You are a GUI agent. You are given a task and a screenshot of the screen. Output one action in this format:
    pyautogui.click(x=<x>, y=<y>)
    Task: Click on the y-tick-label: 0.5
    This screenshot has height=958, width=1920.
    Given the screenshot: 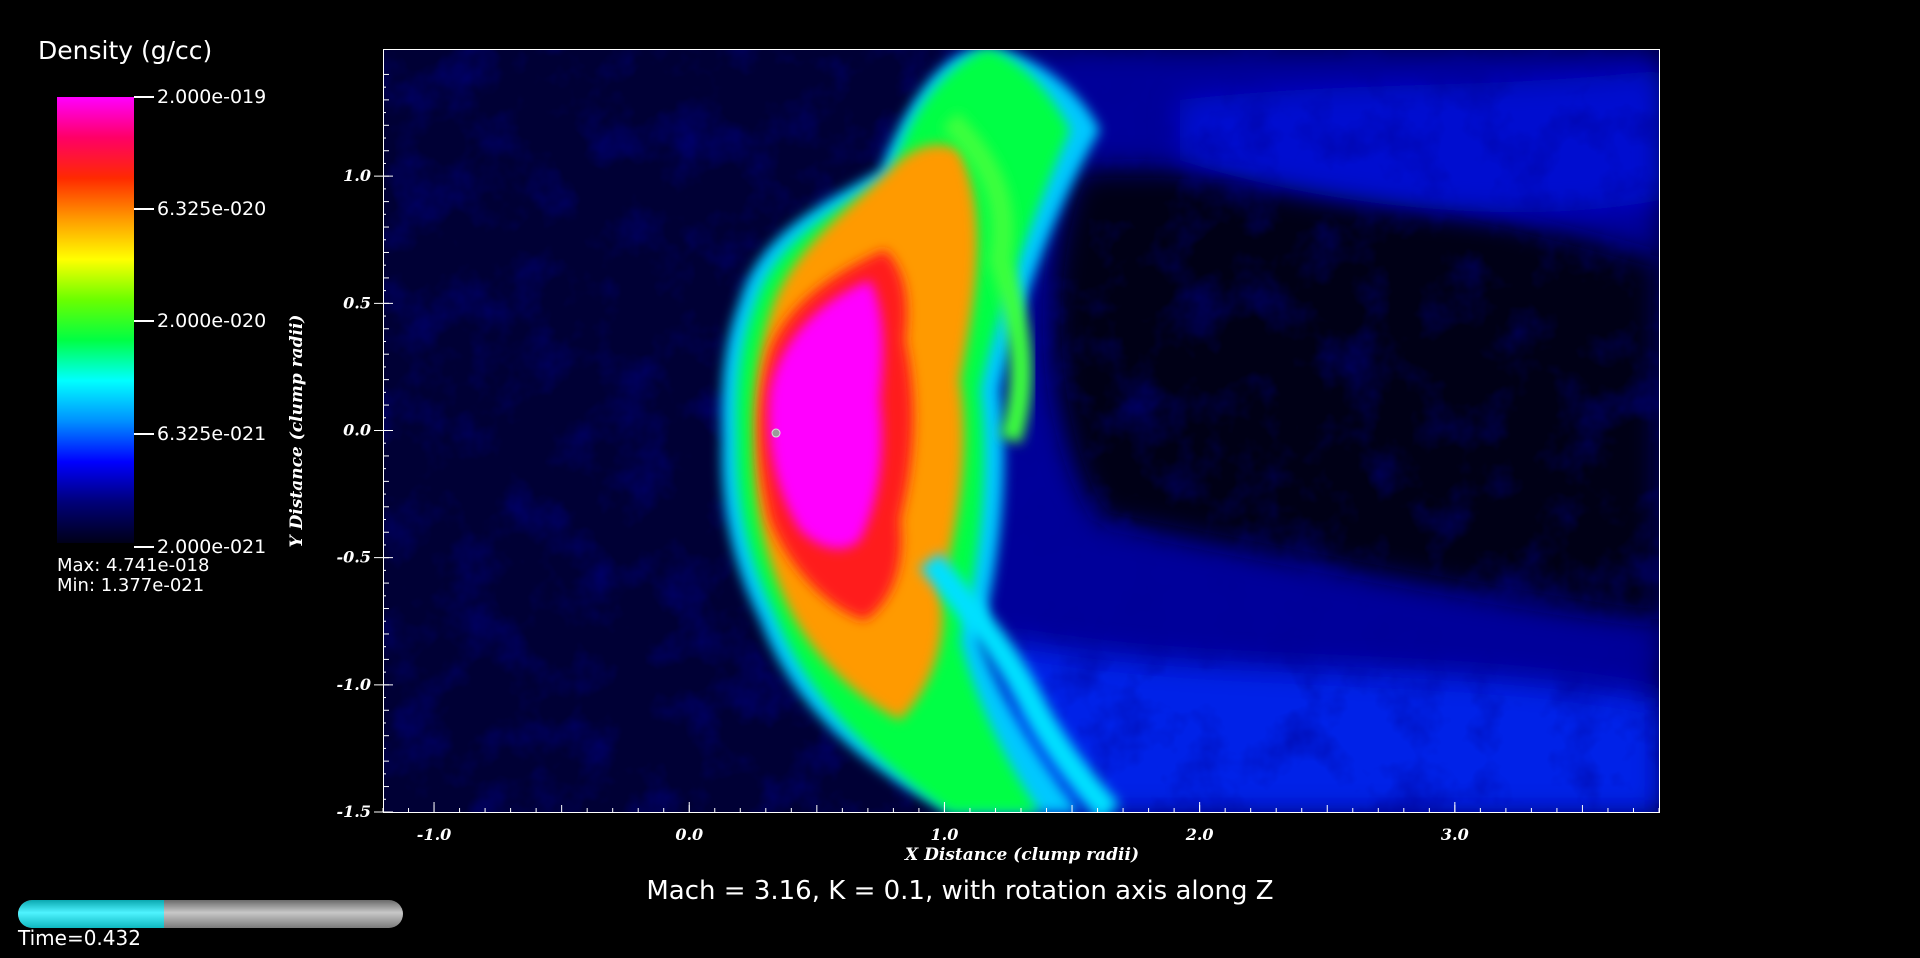 What is the action you would take?
    pyautogui.click(x=357, y=302)
    